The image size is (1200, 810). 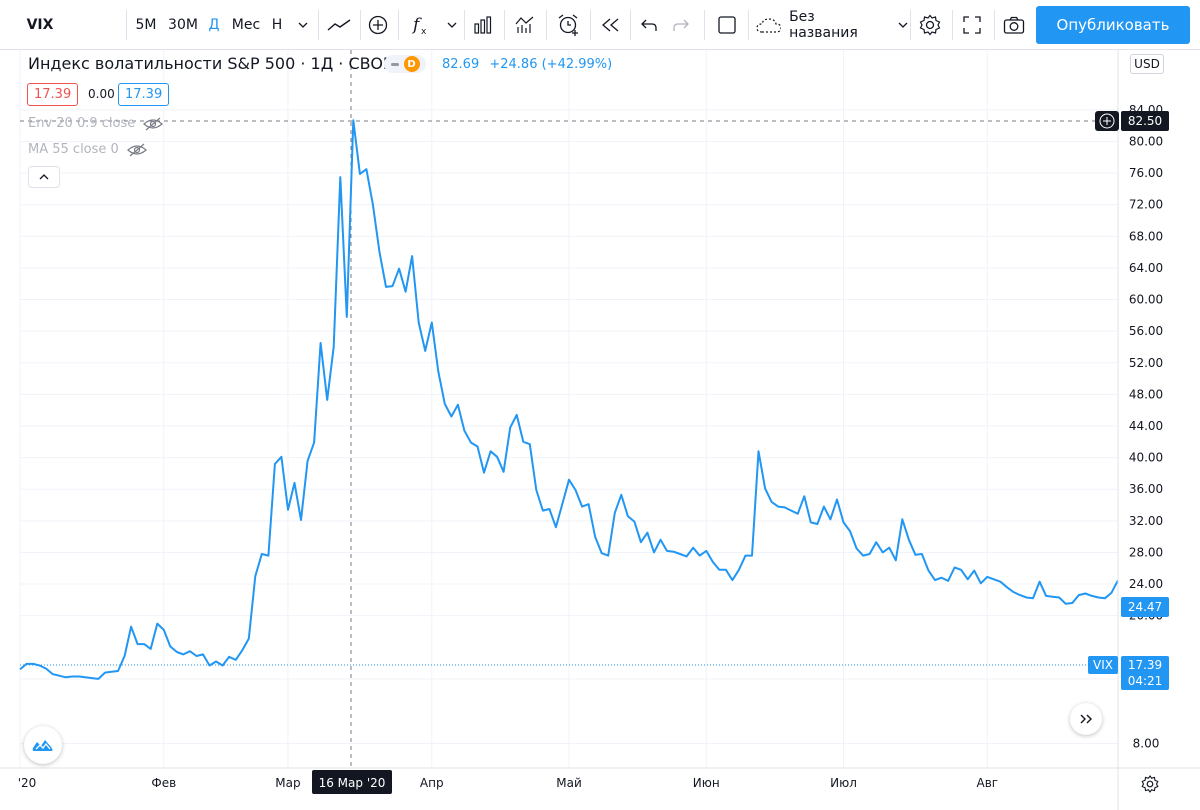 What do you see at coordinates (1146, 394) in the screenshot?
I see `price-axis-tick: 48.00` at bounding box center [1146, 394].